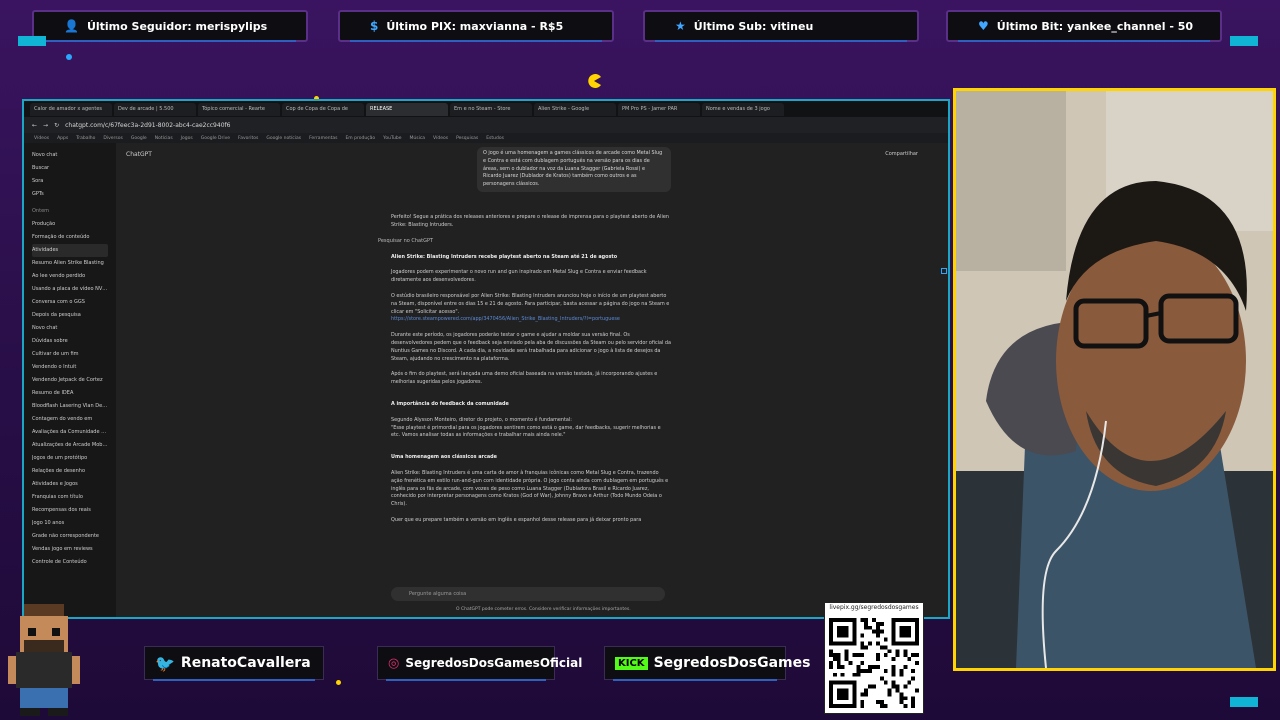 The height and width of the screenshot is (720, 1280). What do you see at coordinates (444, 457) in the screenshot?
I see `section-heading: Uma homenagem aos clássicos arcade` at bounding box center [444, 457].